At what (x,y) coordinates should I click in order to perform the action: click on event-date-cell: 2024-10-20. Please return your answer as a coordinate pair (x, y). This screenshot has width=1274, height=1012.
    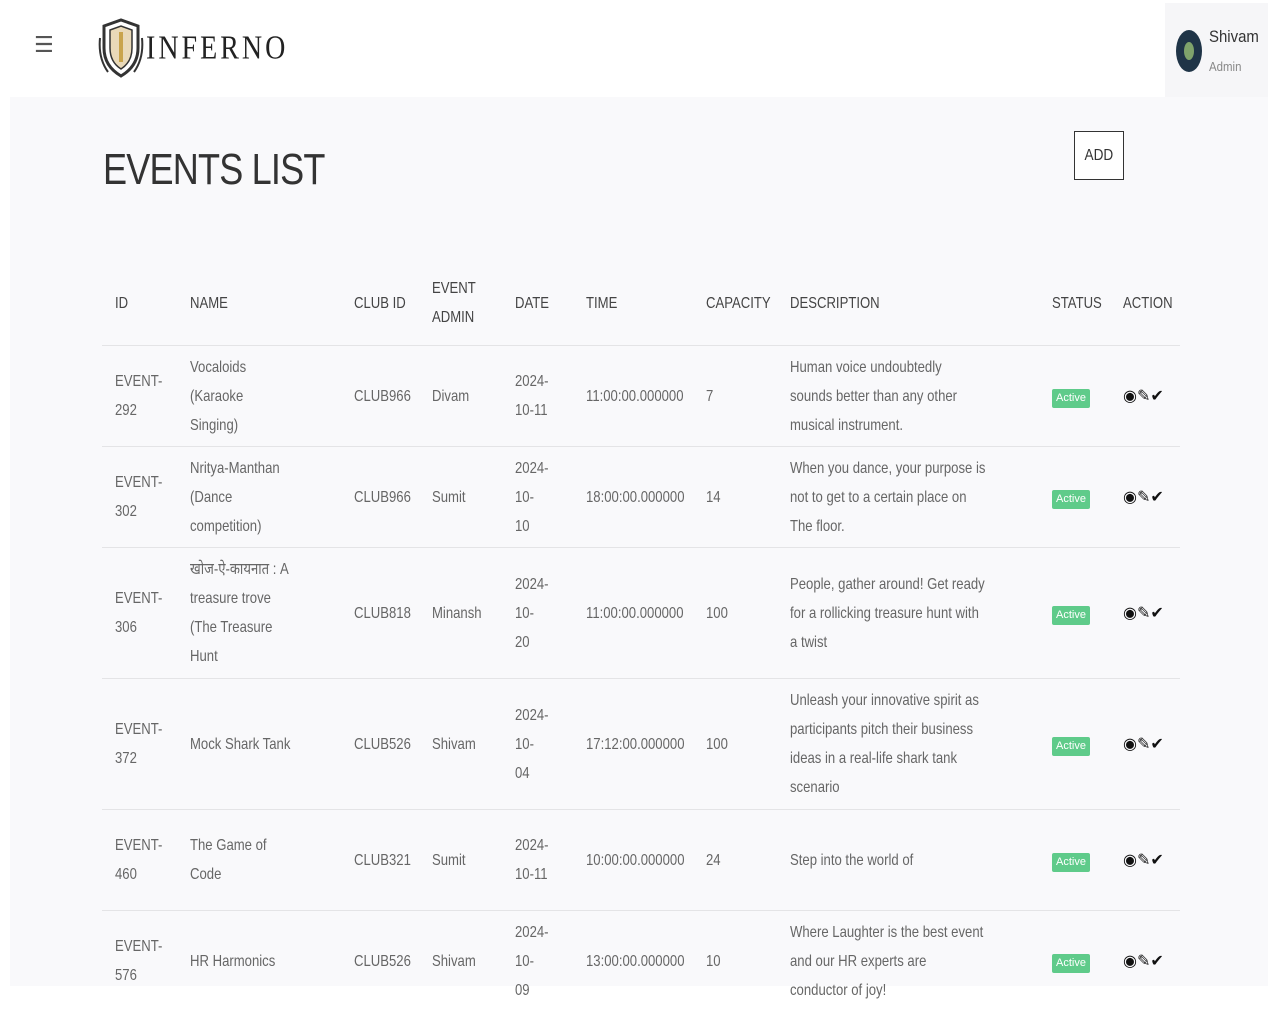
    Looking at the image, I should click on (537, 613).